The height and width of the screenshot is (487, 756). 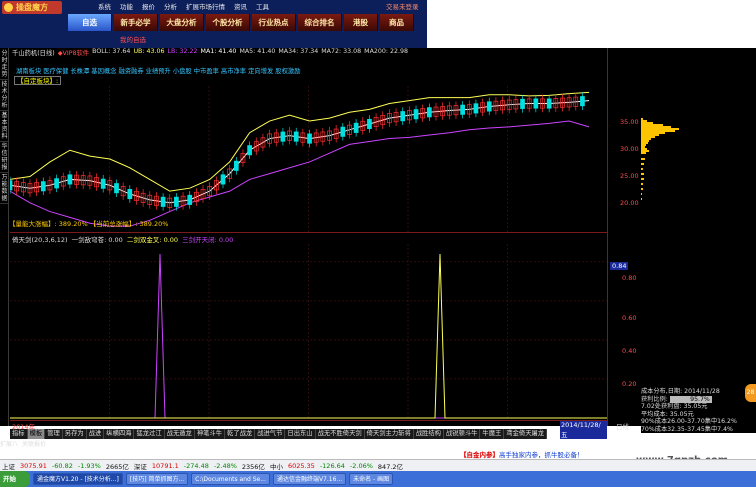 What do you see at coordinates (34, 443) in the screenshot?
I see `tab-related-quote: 关联报价` at bounding box center [34, 443].